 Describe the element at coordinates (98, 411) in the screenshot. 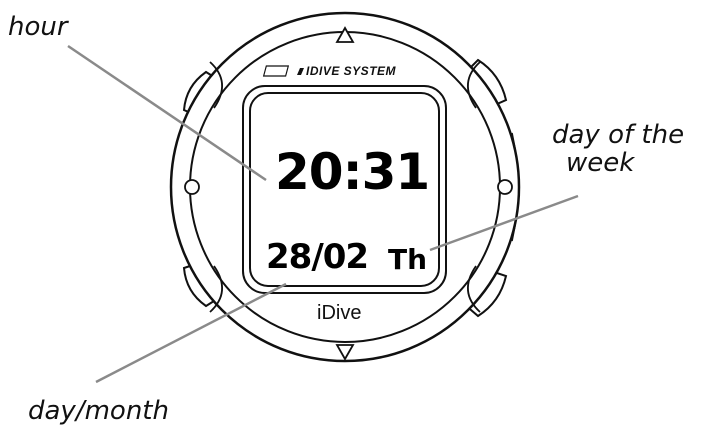

I see `label-day-month: day/month` at that location.